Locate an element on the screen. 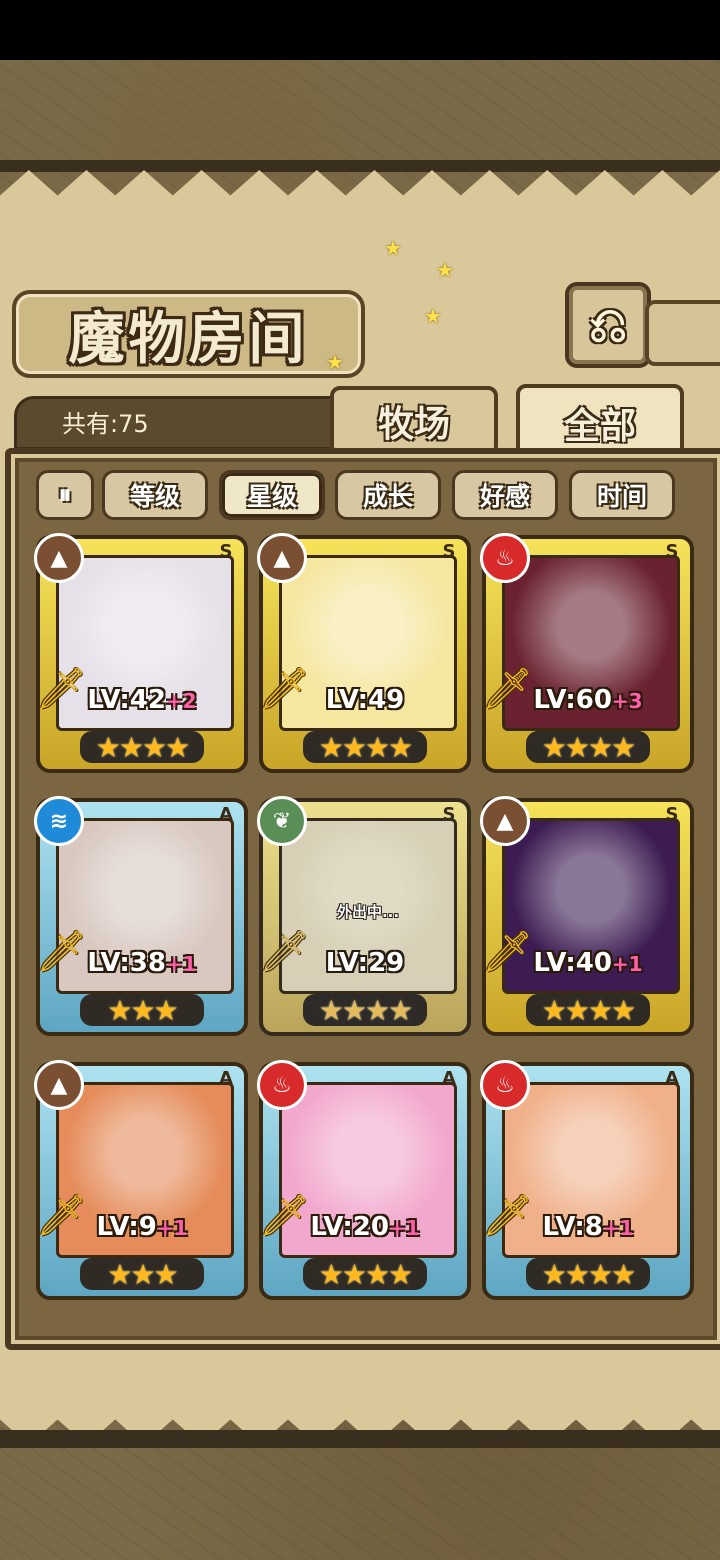  sort-level-button: 等级 is located at coordinates (155, 495).